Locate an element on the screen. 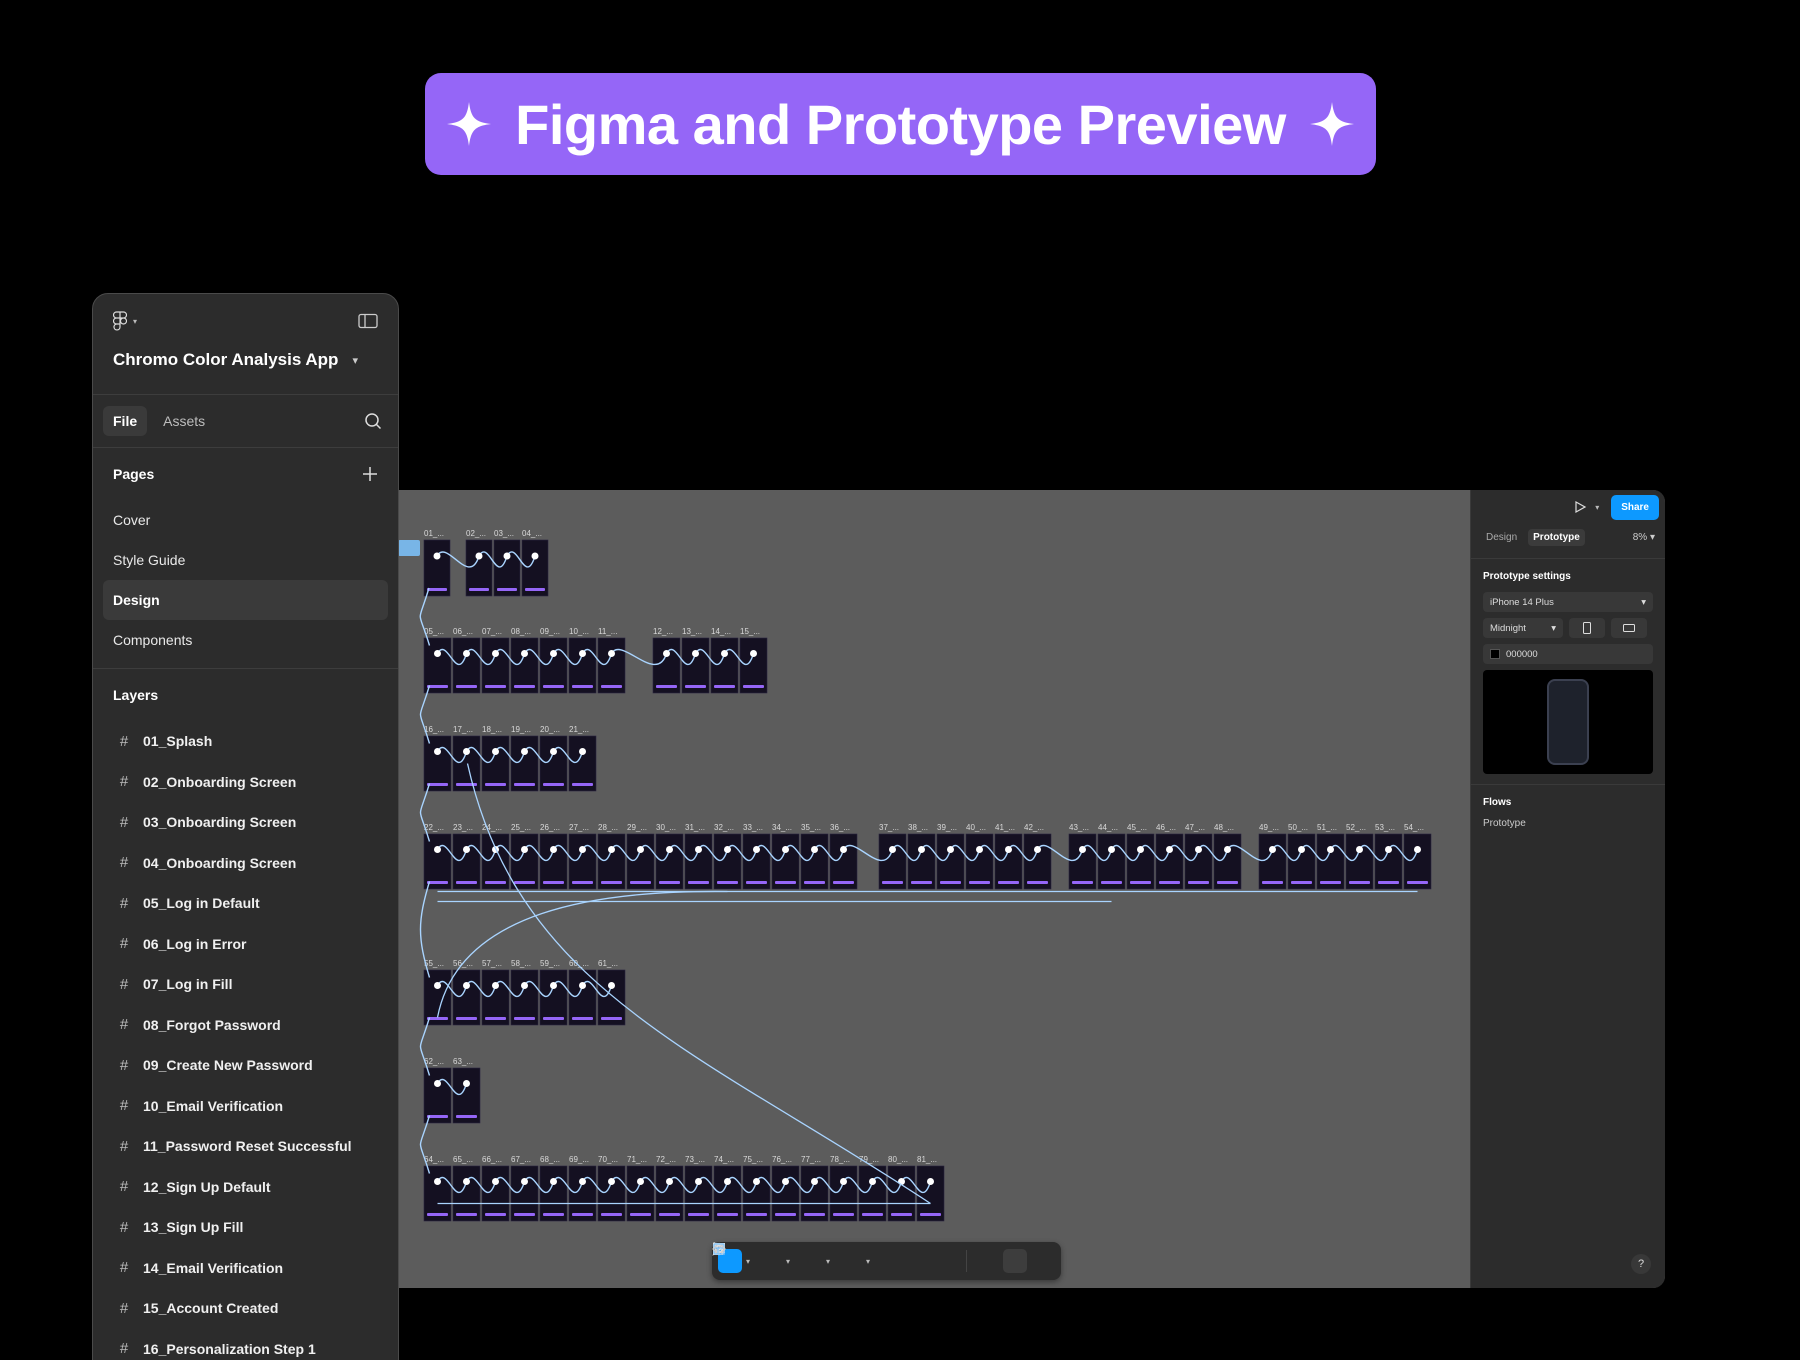 This screenshot has height=1360, width=1800. dev-mode-button is located at coordinates (883, 1258).